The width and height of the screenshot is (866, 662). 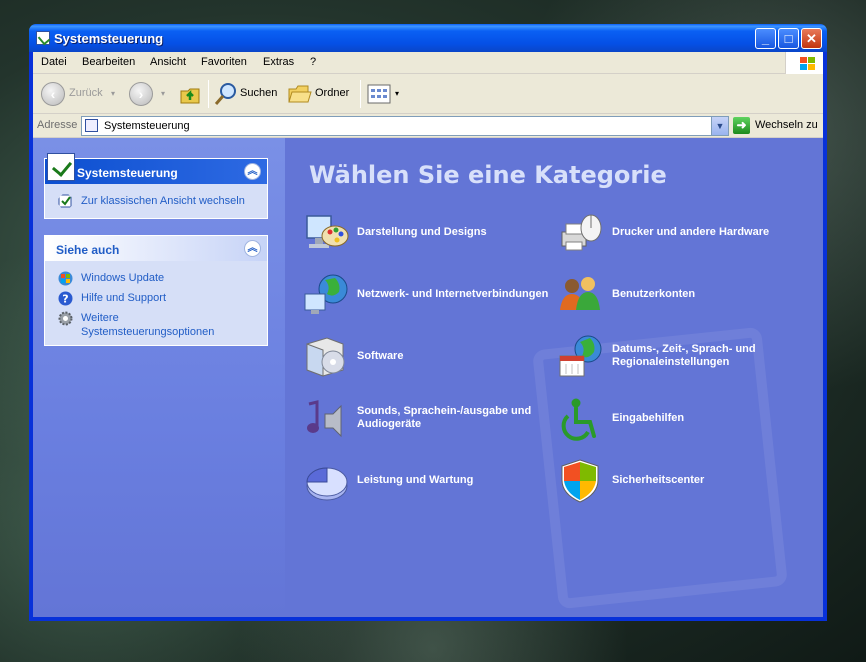 What do you see at coordinates (765, 38) in the screenshot?
I see `minimize-button: _` at bounding box center [765, 38].